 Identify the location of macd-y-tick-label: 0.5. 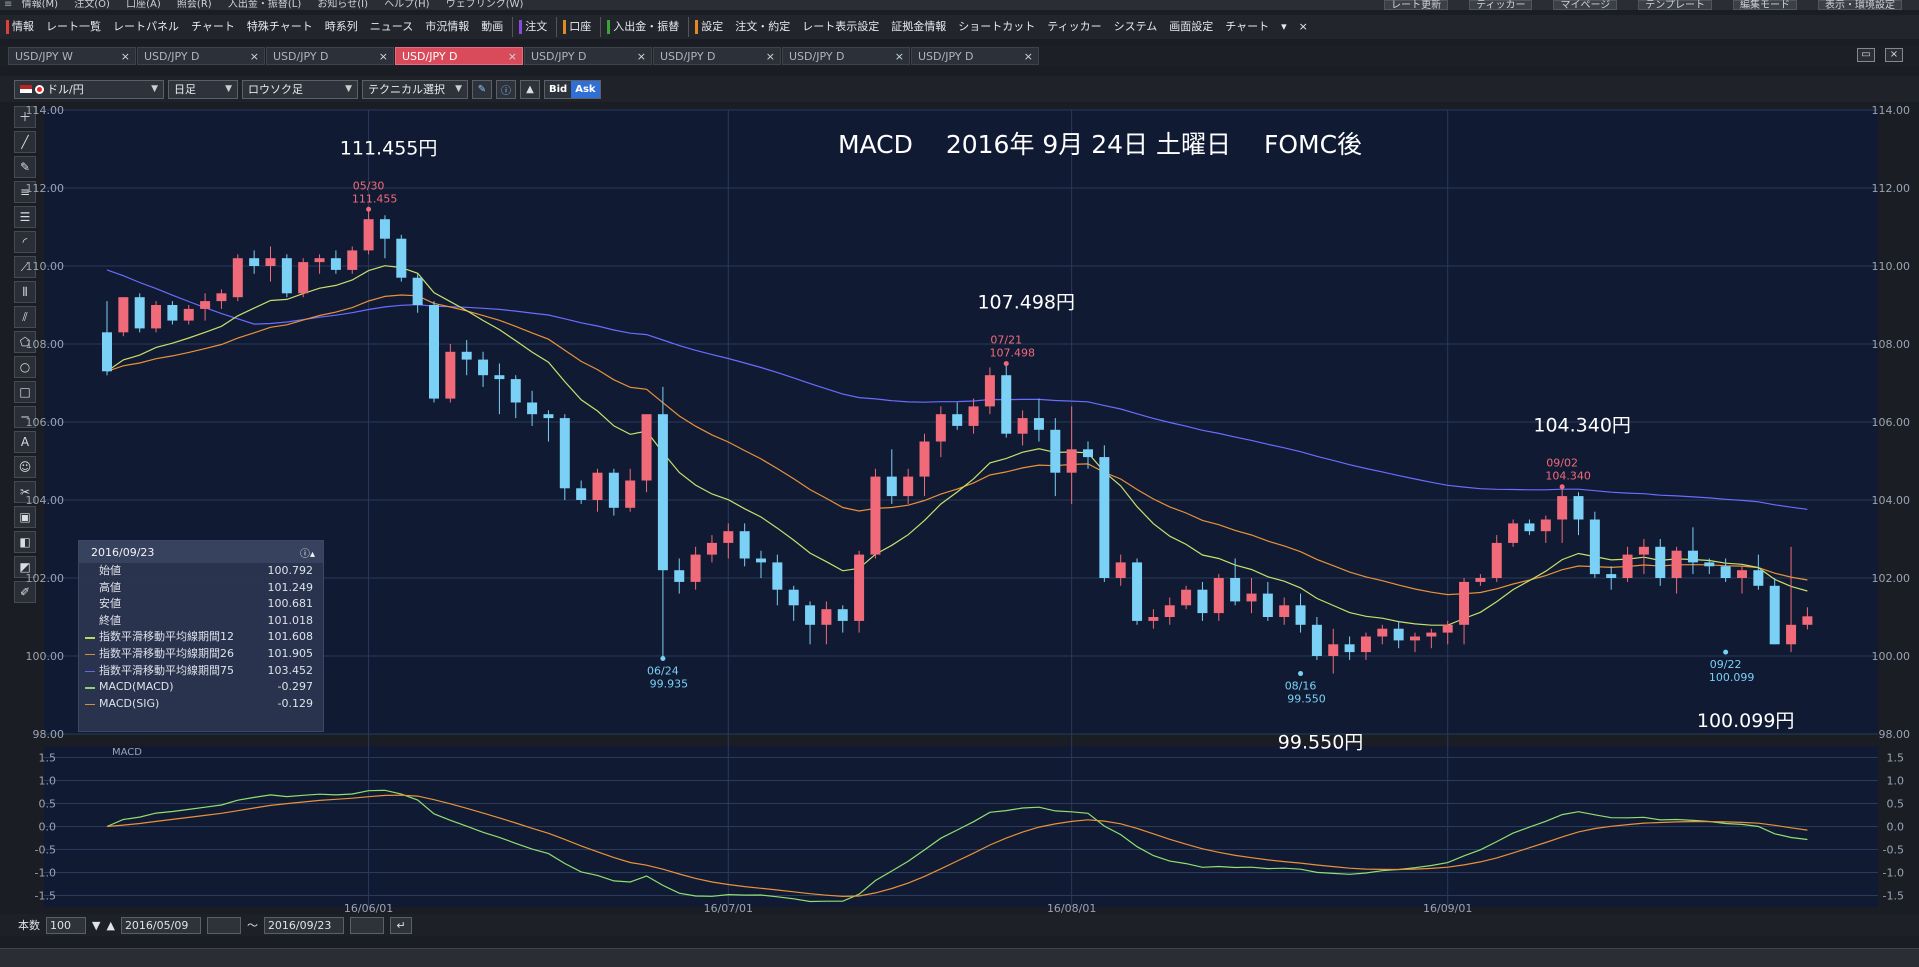
(48, 804).